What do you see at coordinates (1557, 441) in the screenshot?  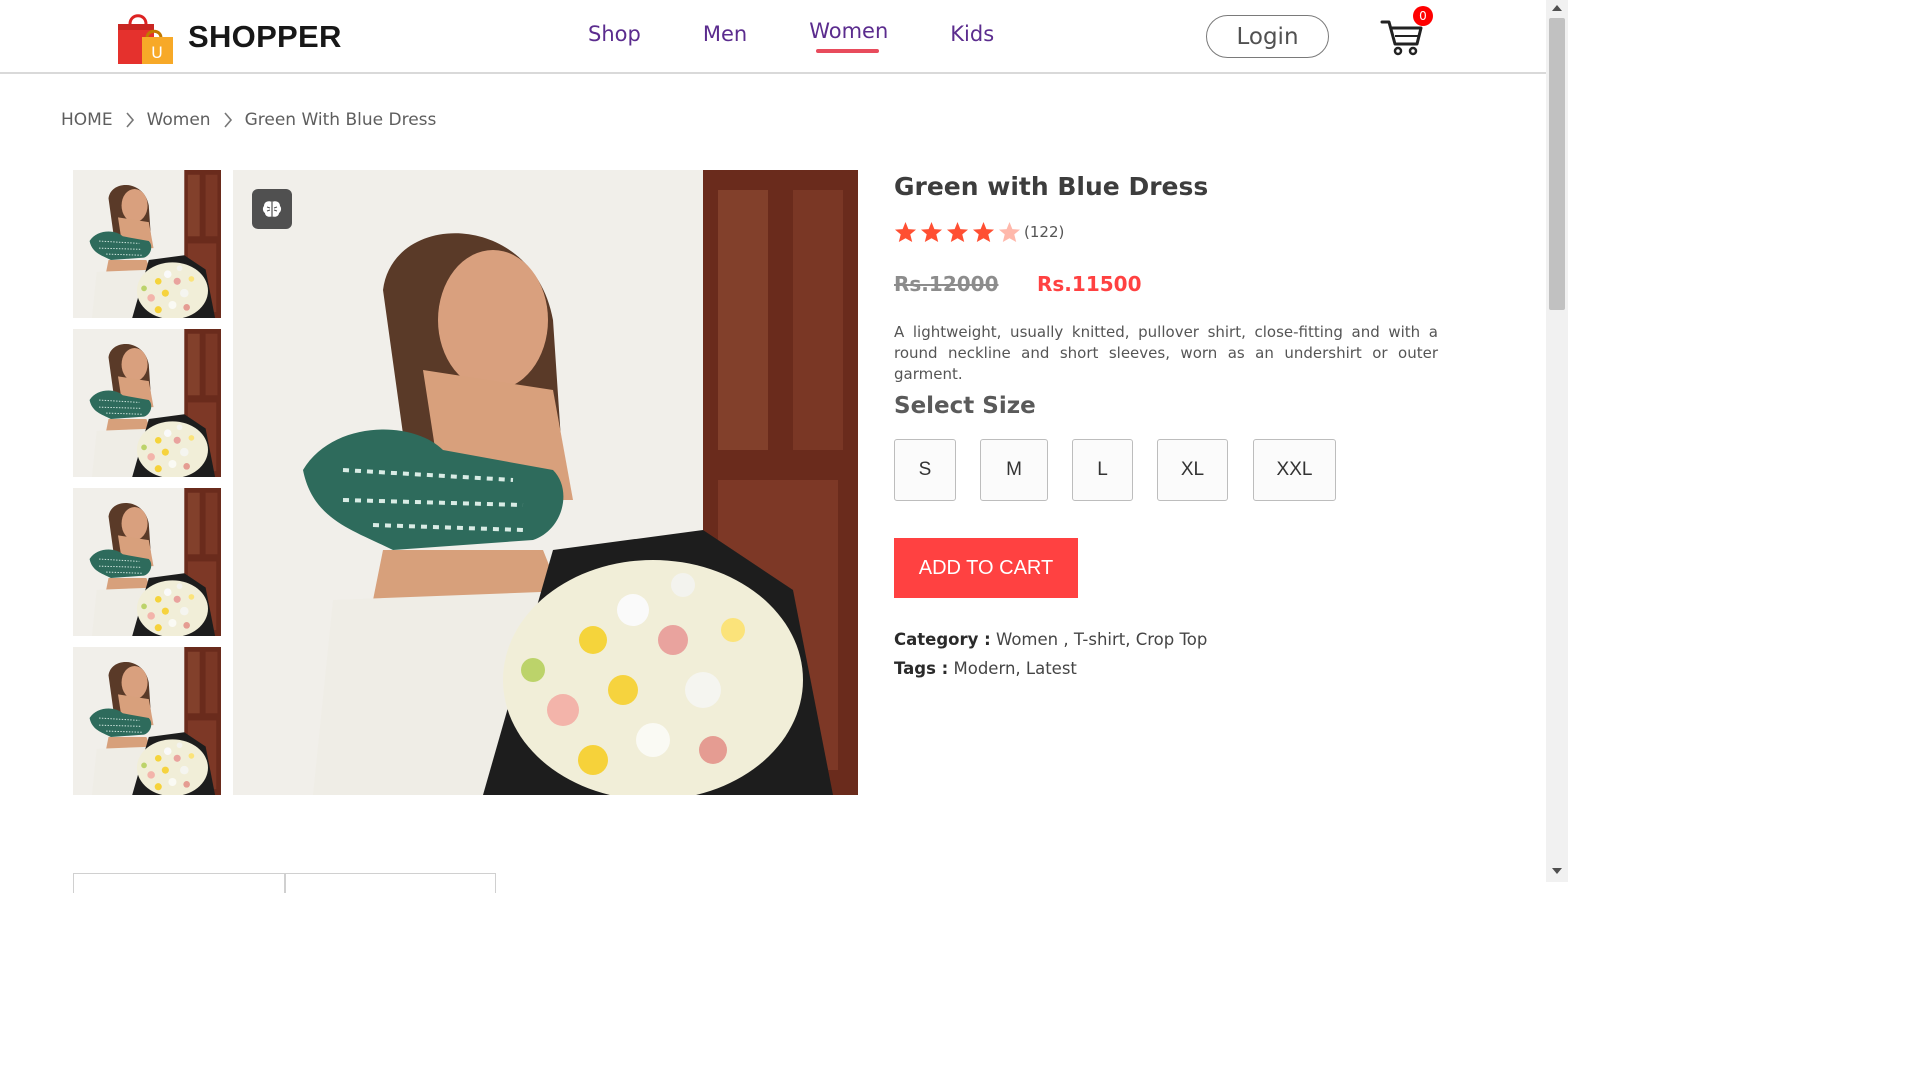 I see `page-scrollbar` at bounding box center [1557, 441].